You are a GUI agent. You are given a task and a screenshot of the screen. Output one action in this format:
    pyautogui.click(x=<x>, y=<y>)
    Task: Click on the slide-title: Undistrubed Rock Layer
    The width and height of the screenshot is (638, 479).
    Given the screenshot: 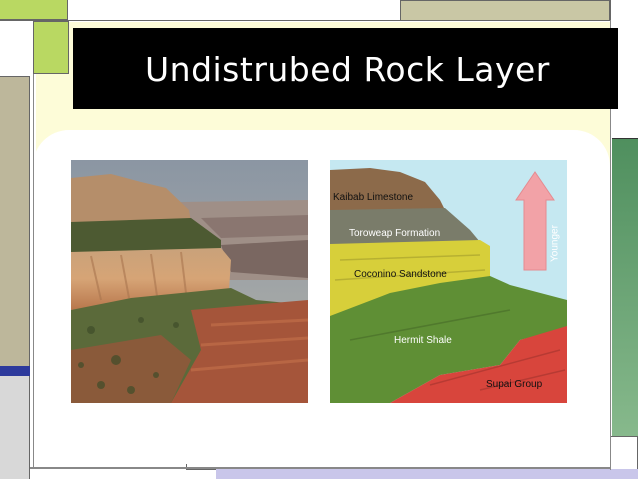 What is the action you would take?
    pyautogui.click(x=347, y=69)
    